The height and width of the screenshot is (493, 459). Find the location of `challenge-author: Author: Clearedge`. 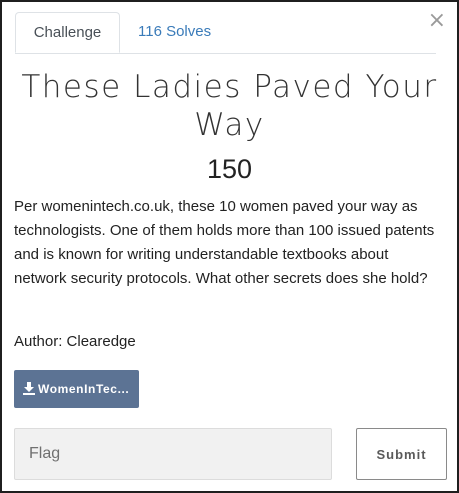

challenge-author: Author: Clearedge is located at coordinates (75, 341).